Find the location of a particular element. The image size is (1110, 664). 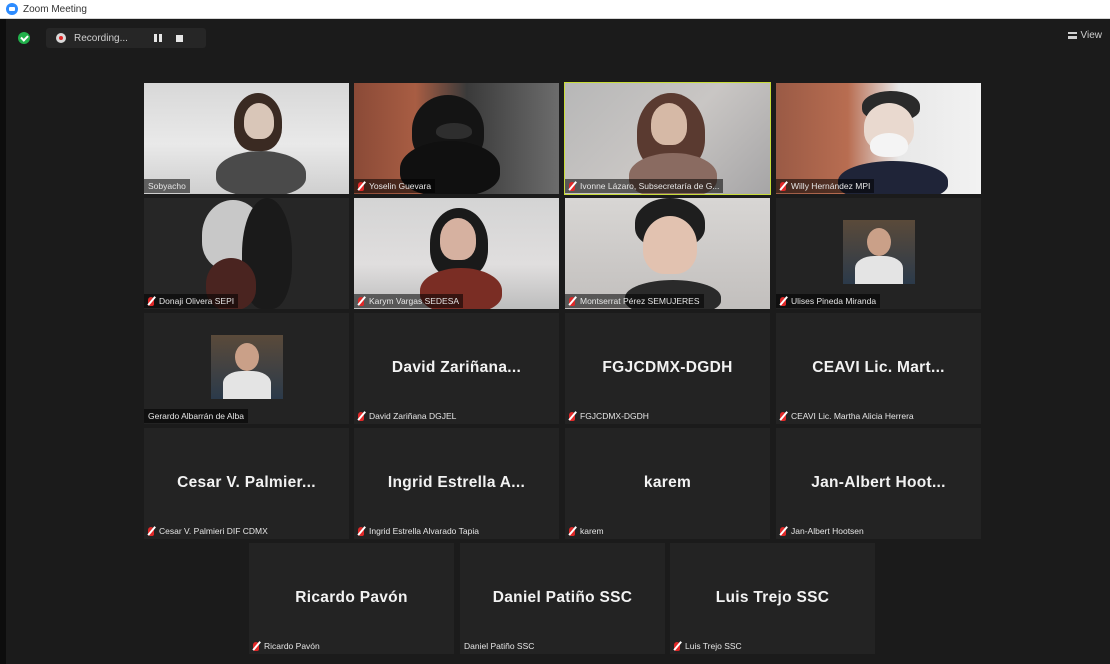

participant-tile: Karym Vargas SEDESA is located at coordinates (456, 253).